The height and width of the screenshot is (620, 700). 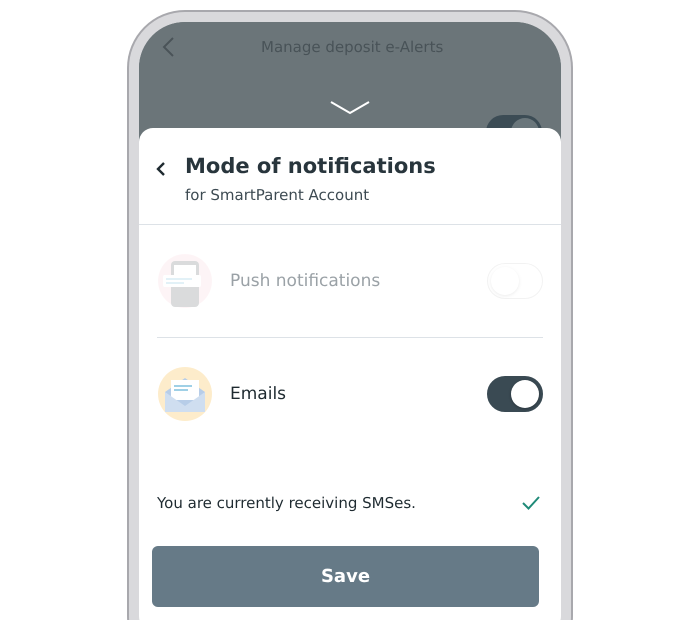 What do you see at coordinates (185, 281) in the screenshot?
I see `phone-notification-icon` at bounding box center [185, 281].